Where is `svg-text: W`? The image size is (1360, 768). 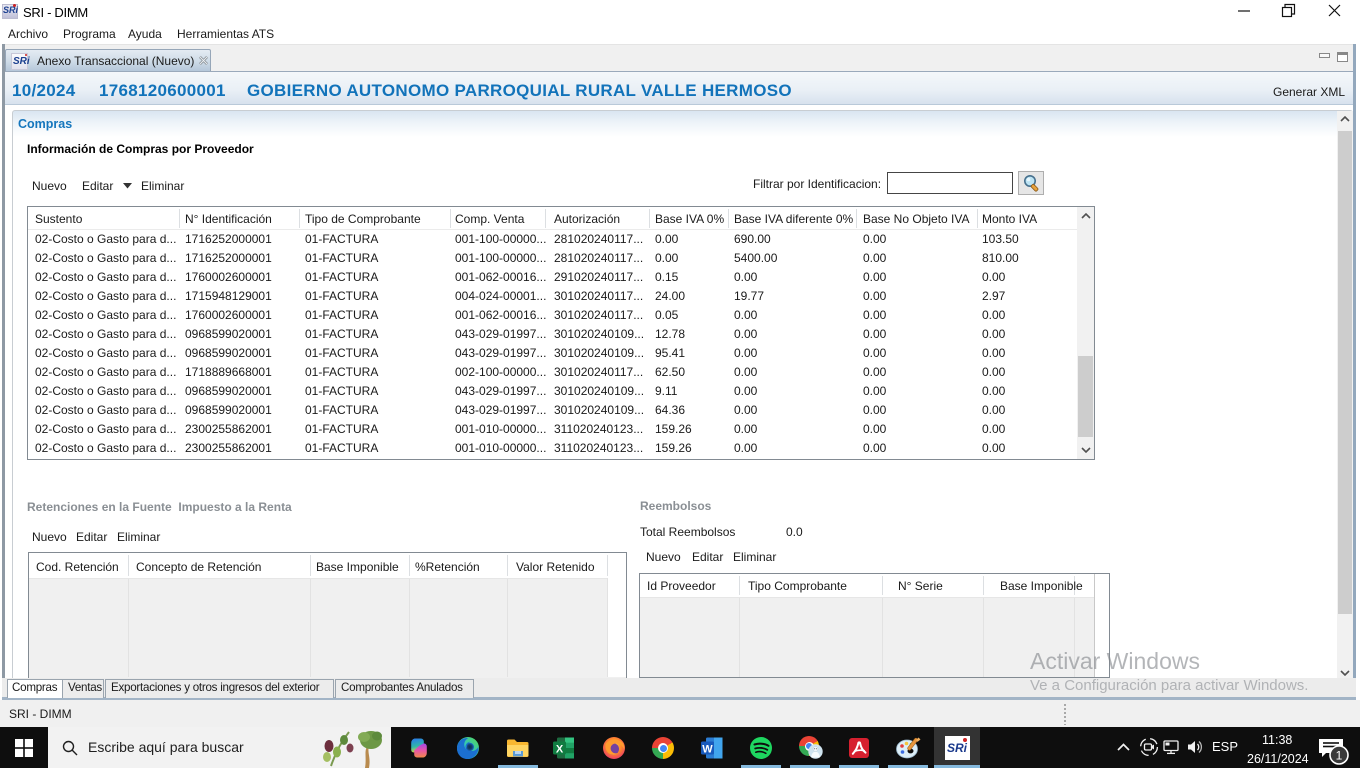 svg-text: W is located at coordinates (707, 750).